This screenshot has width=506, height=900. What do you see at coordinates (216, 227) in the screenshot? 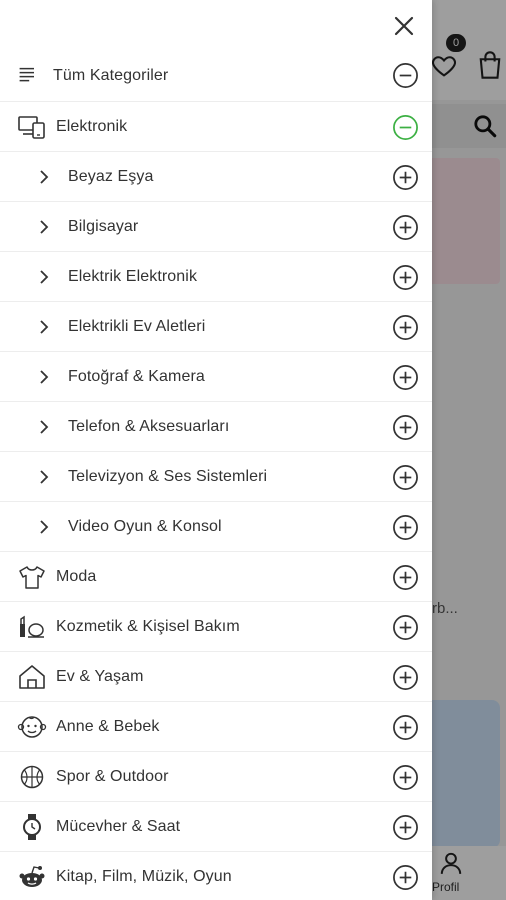
I see `subcategory-row: Bilgisayar` at bounding box center [216, 227].